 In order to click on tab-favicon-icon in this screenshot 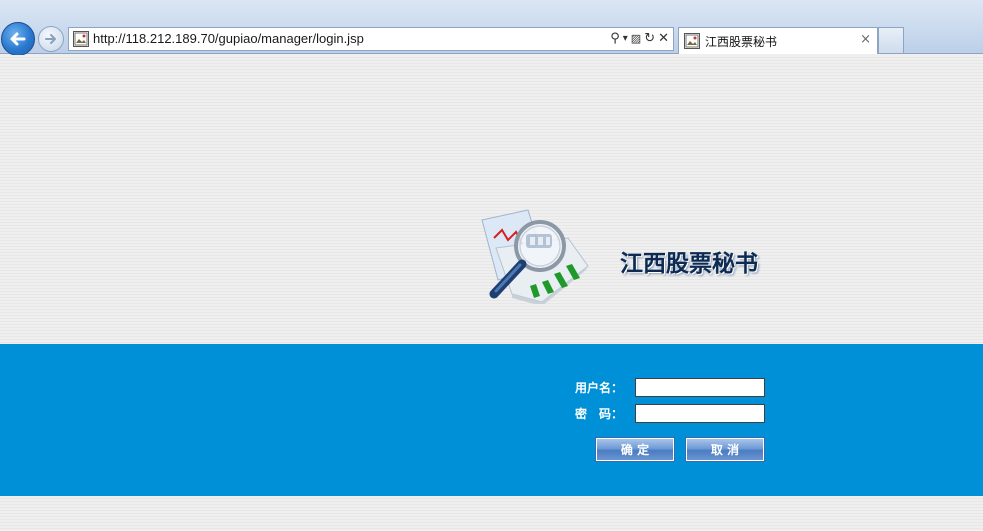, I will do `click(692, 41)`.